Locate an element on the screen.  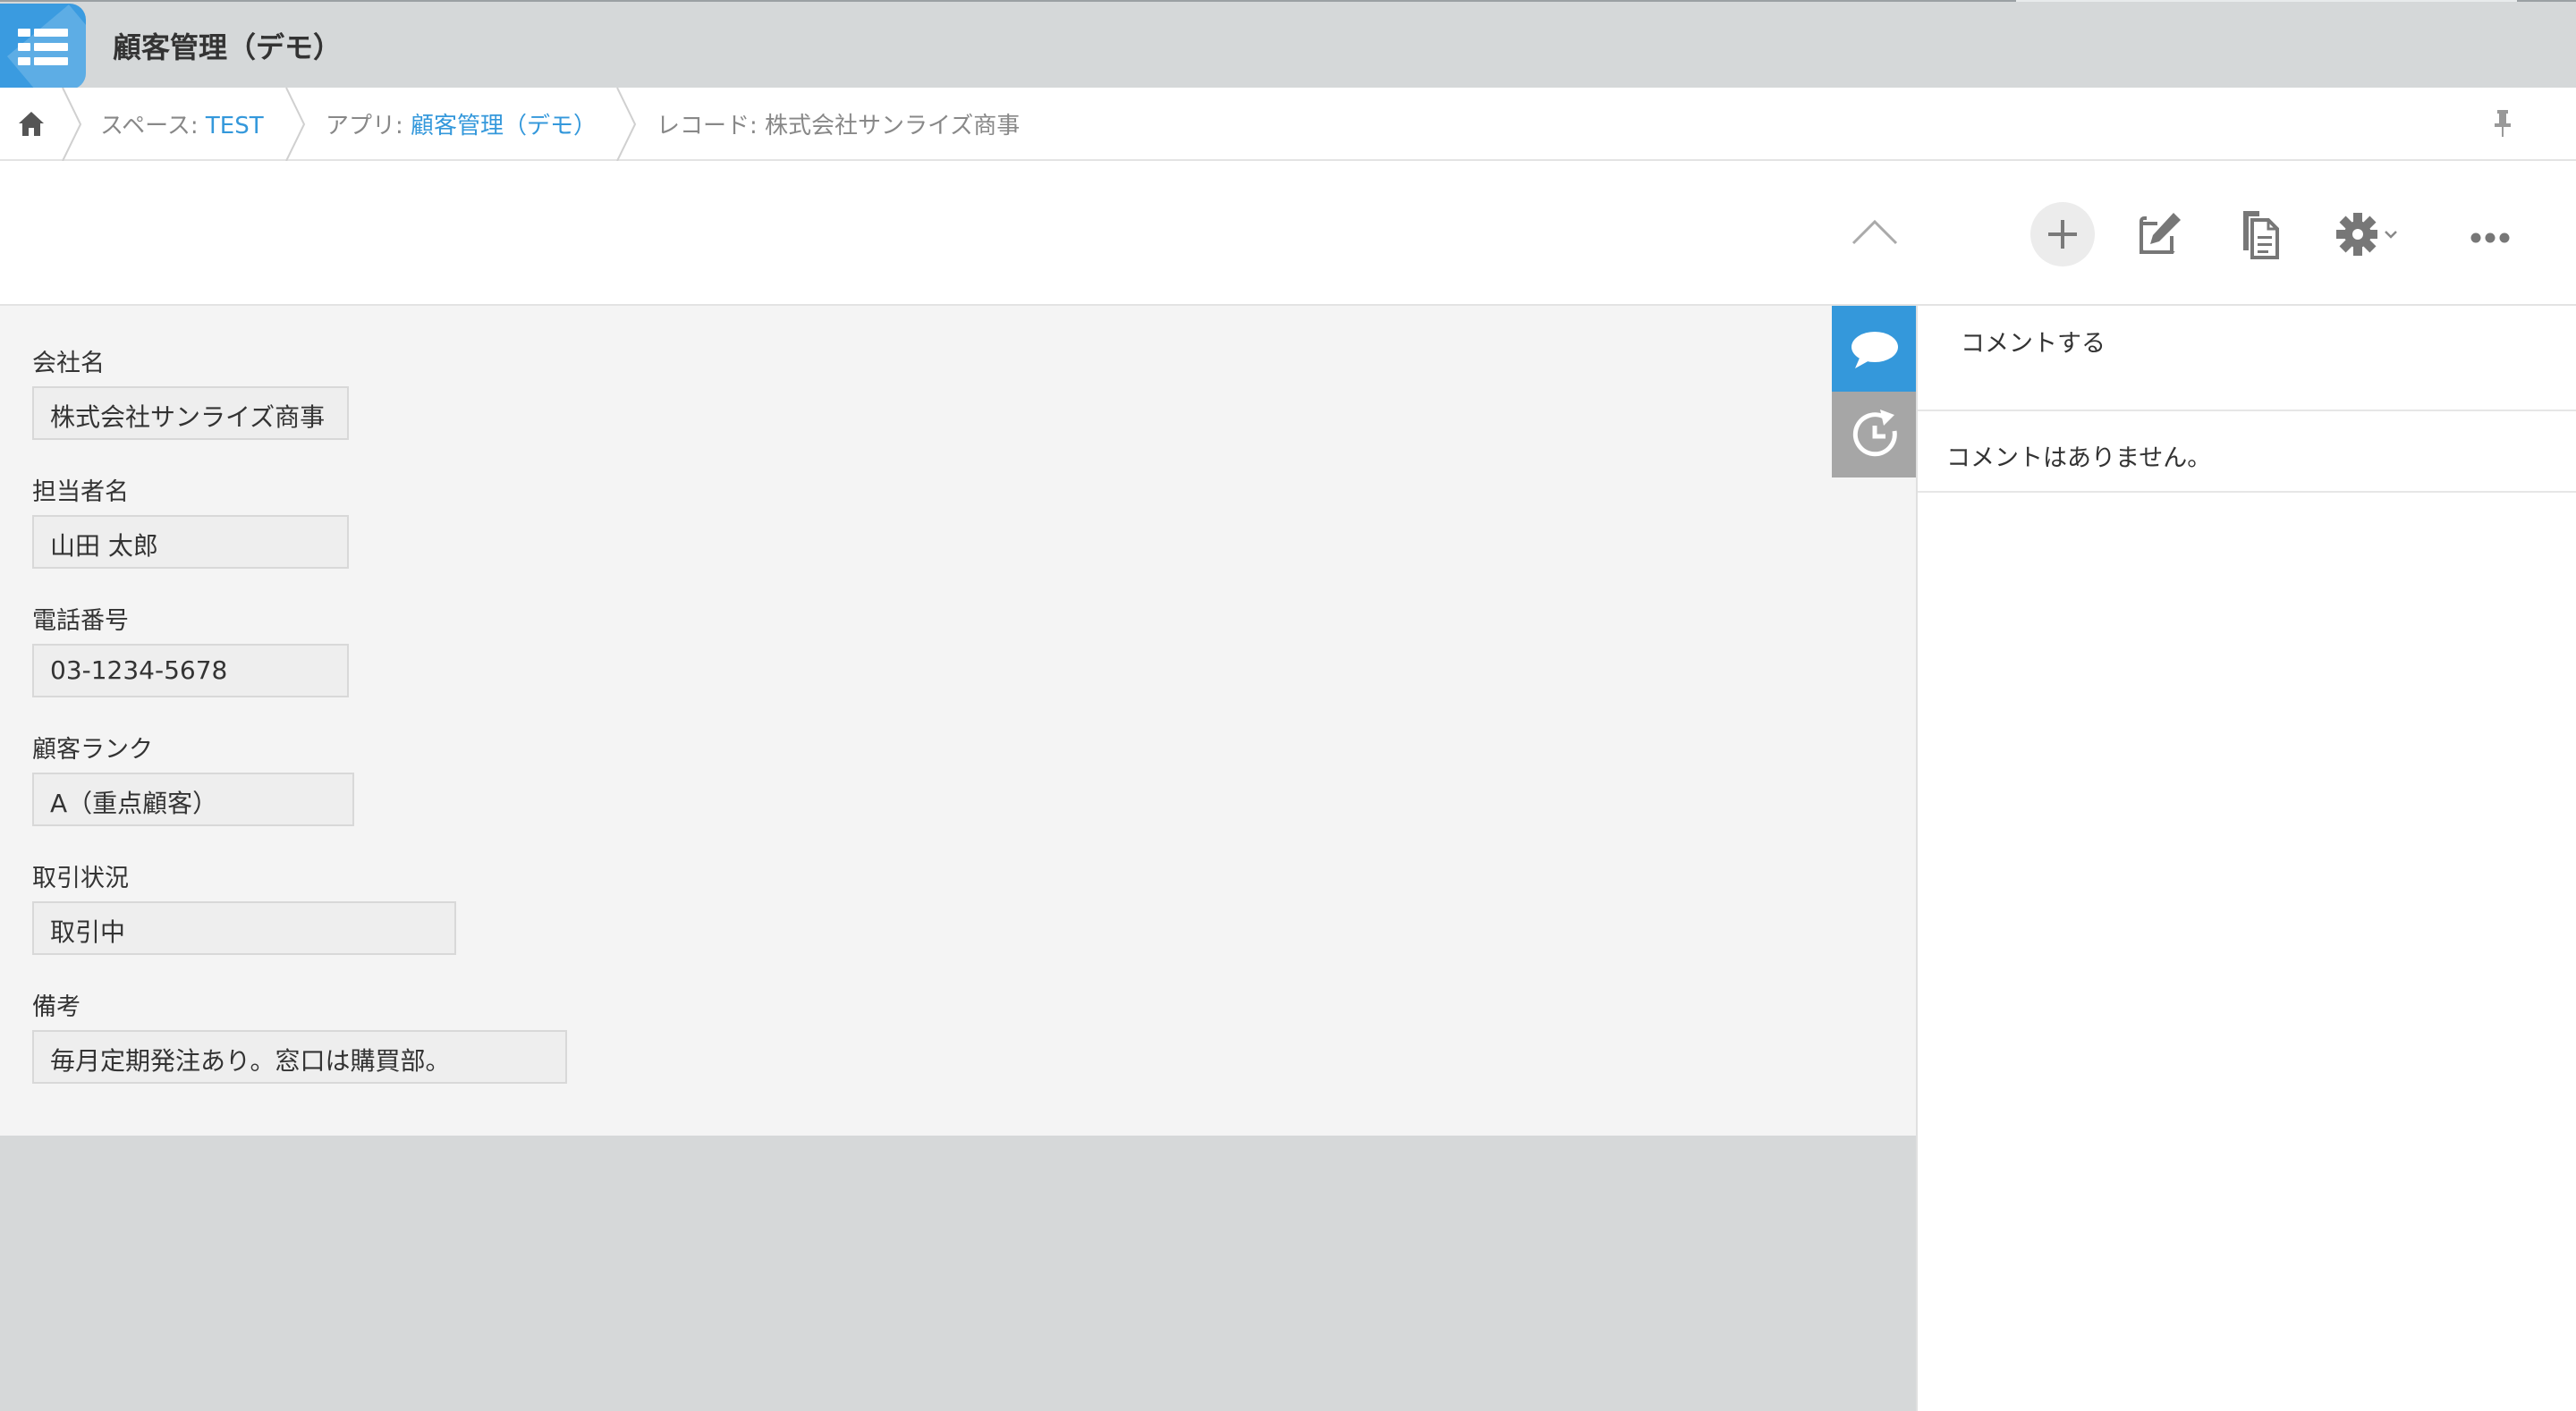
field-label-phone: 電話番号 is located at coordinates (80, 621).